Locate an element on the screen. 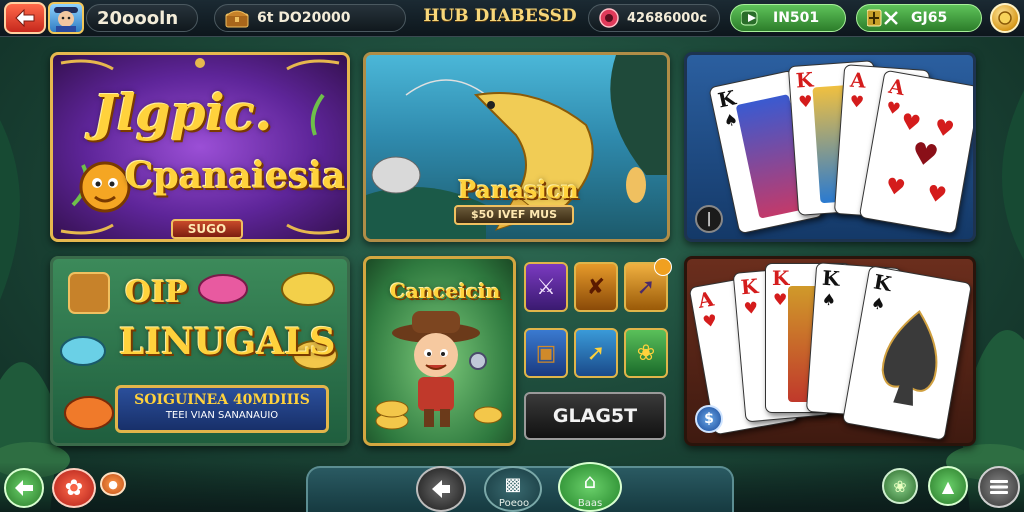  treasure-value: 6t DO20000 is located at coordinates (304, 18).